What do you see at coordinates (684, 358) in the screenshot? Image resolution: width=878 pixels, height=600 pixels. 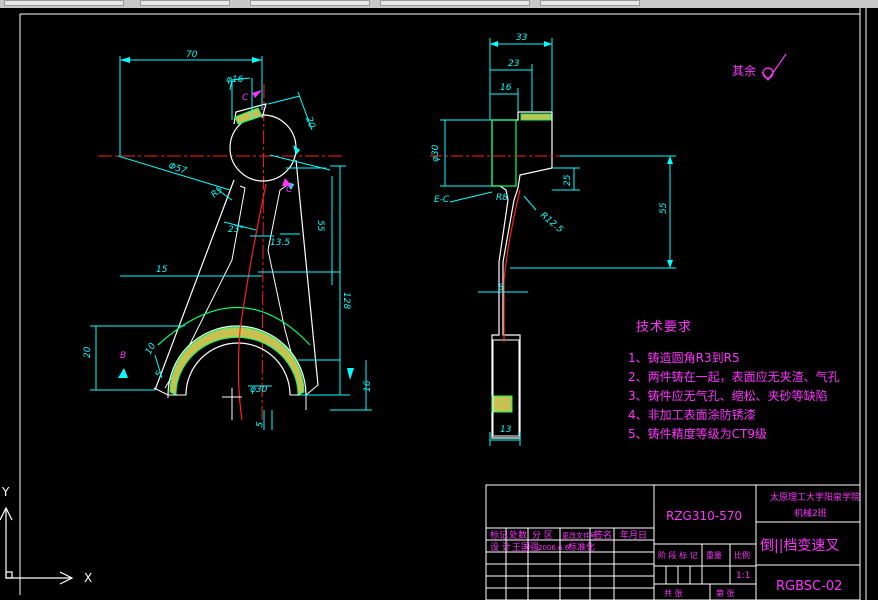 I see `tech-item-1: 1、铸造圆角R3到R5` at bounding box center [684, 358].